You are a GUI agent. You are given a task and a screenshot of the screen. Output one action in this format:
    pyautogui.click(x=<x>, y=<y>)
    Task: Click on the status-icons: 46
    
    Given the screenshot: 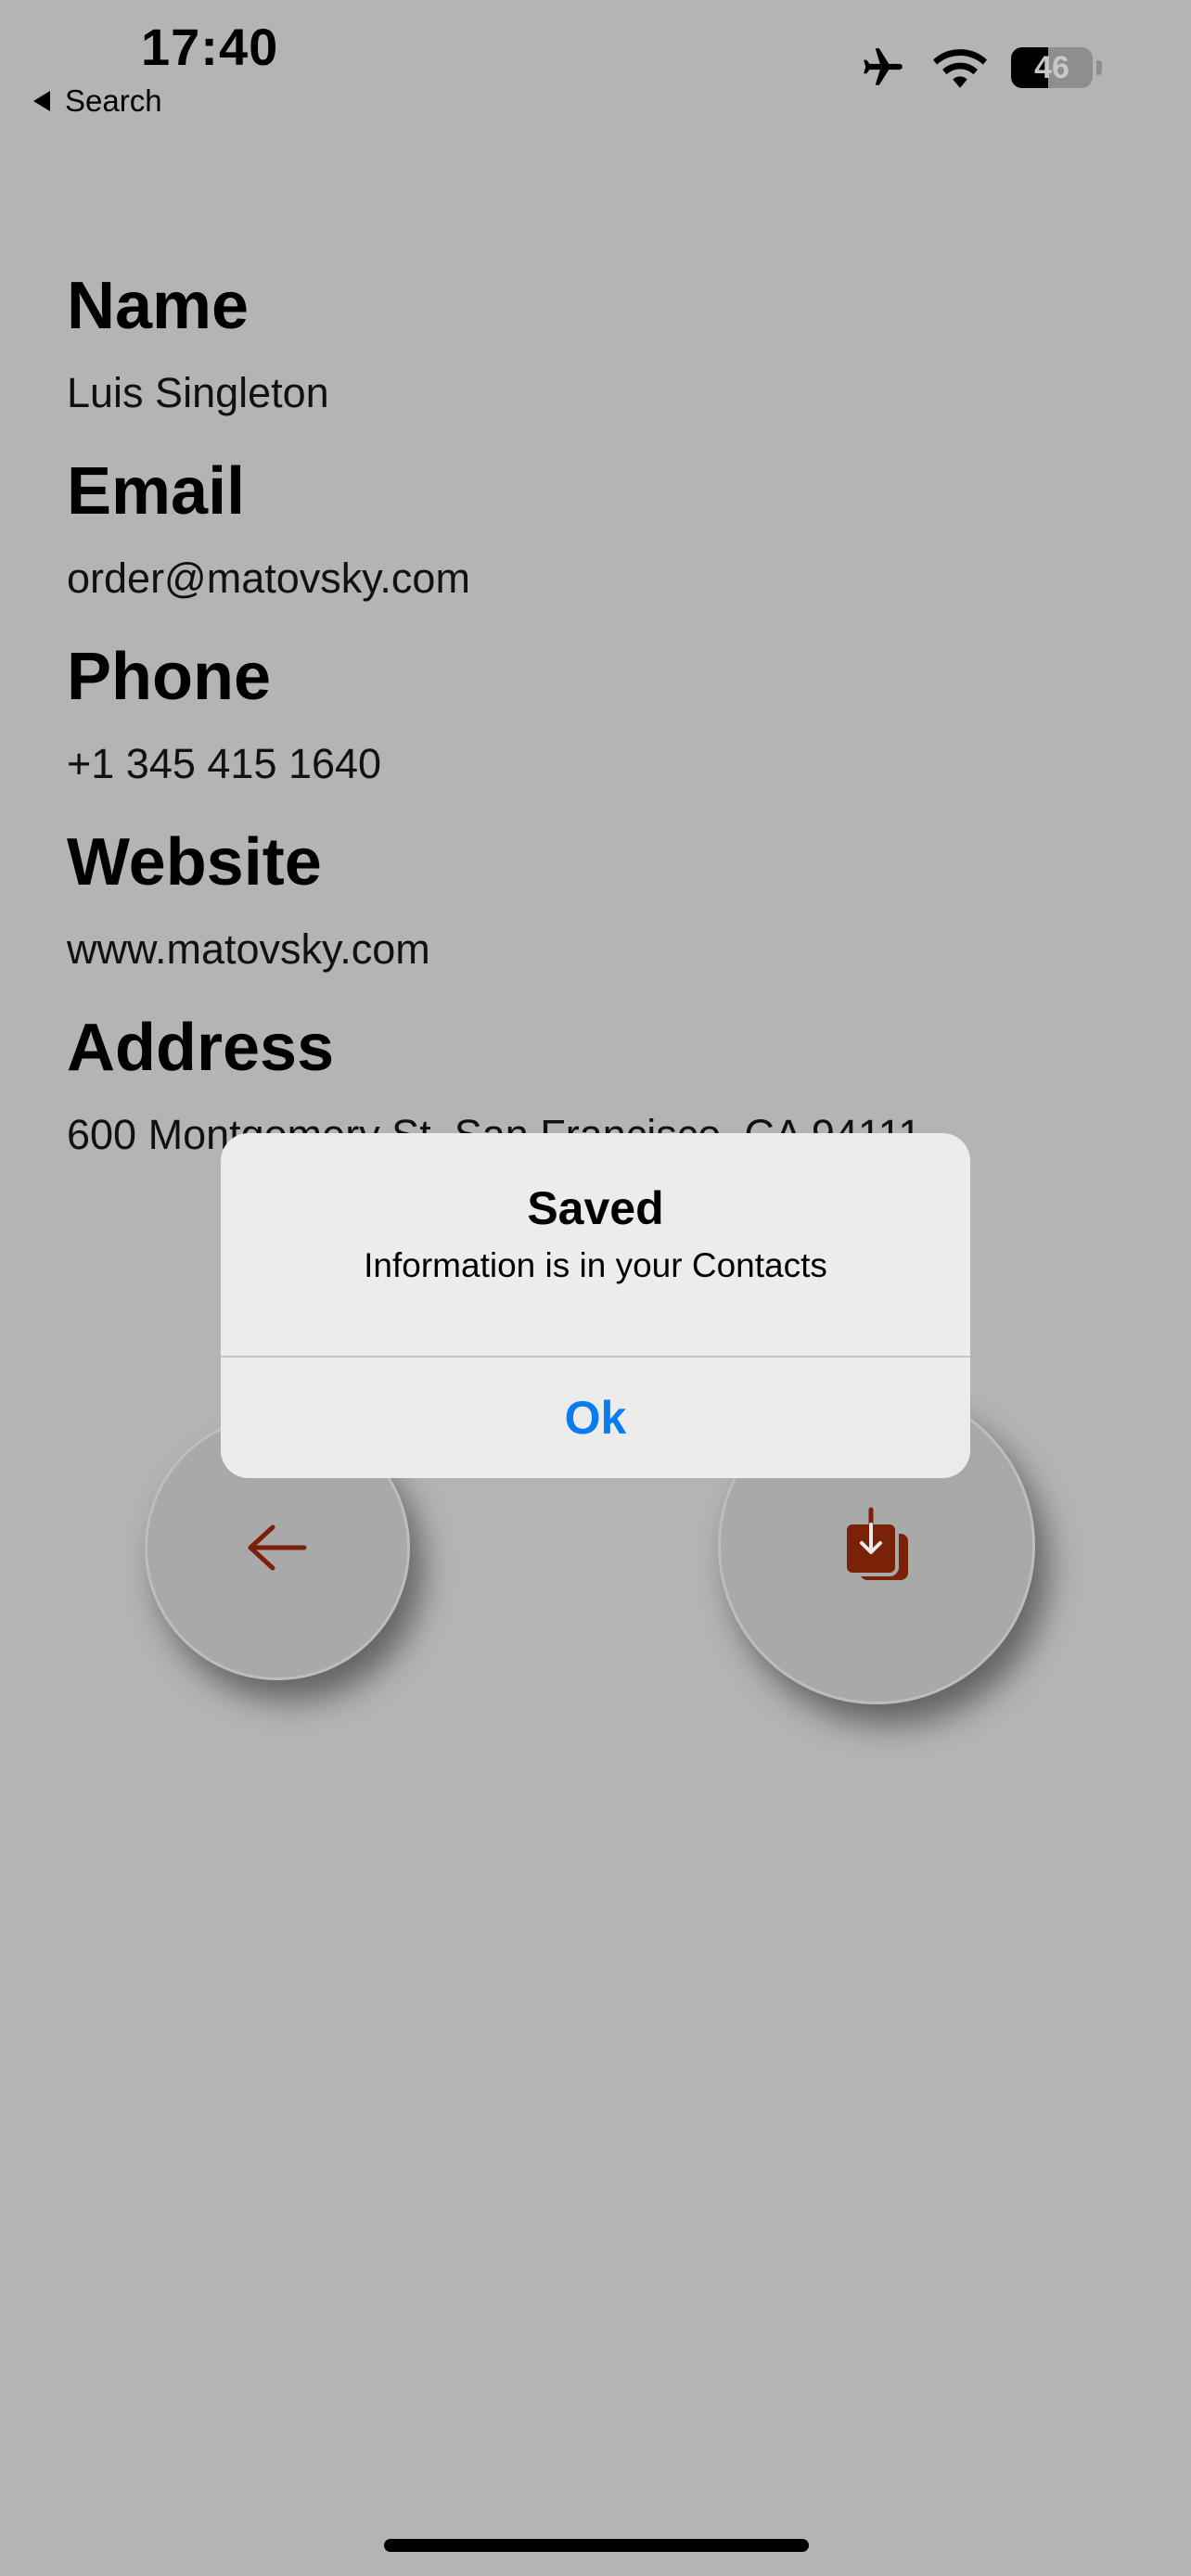 What is the action you would take?
    pyautogui.click(x=980, y=68)
    